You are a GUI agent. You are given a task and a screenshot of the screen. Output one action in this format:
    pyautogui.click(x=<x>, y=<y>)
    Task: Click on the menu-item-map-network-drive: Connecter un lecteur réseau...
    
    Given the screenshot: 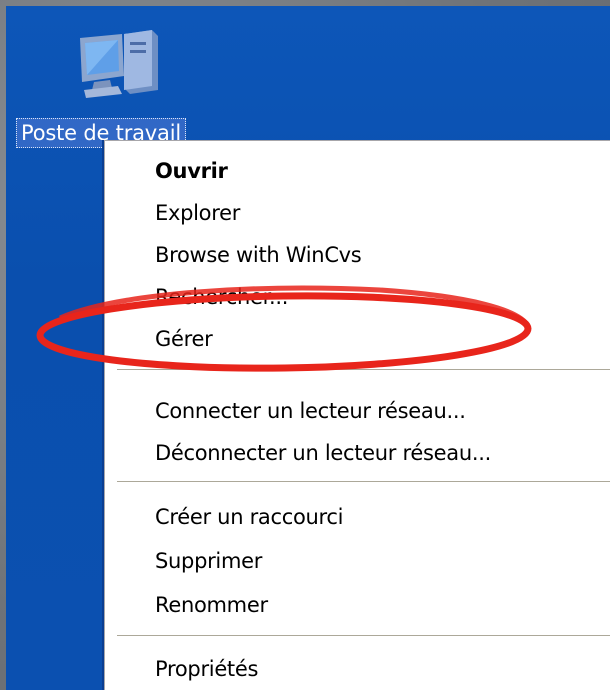 What is the action you would take?
    pyautogui.click(x=363, y=411)
    